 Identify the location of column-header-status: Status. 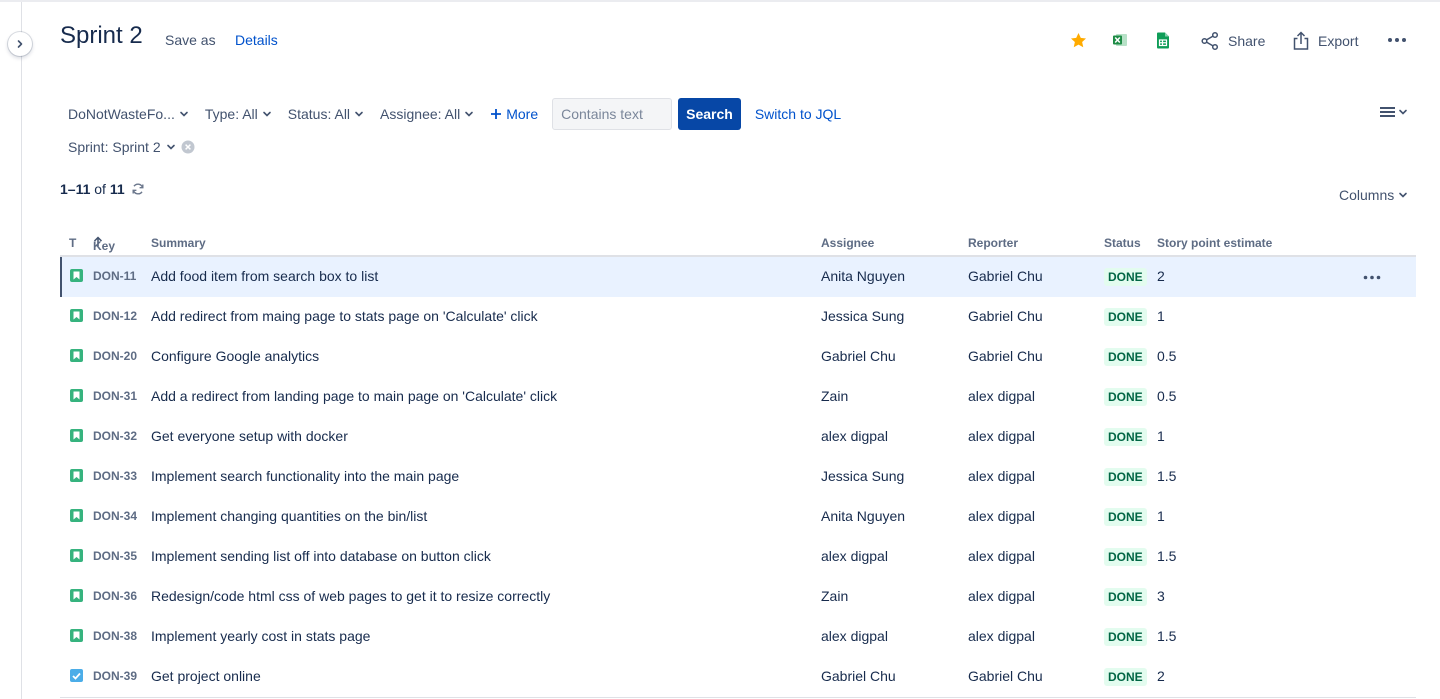
(1122, 243).